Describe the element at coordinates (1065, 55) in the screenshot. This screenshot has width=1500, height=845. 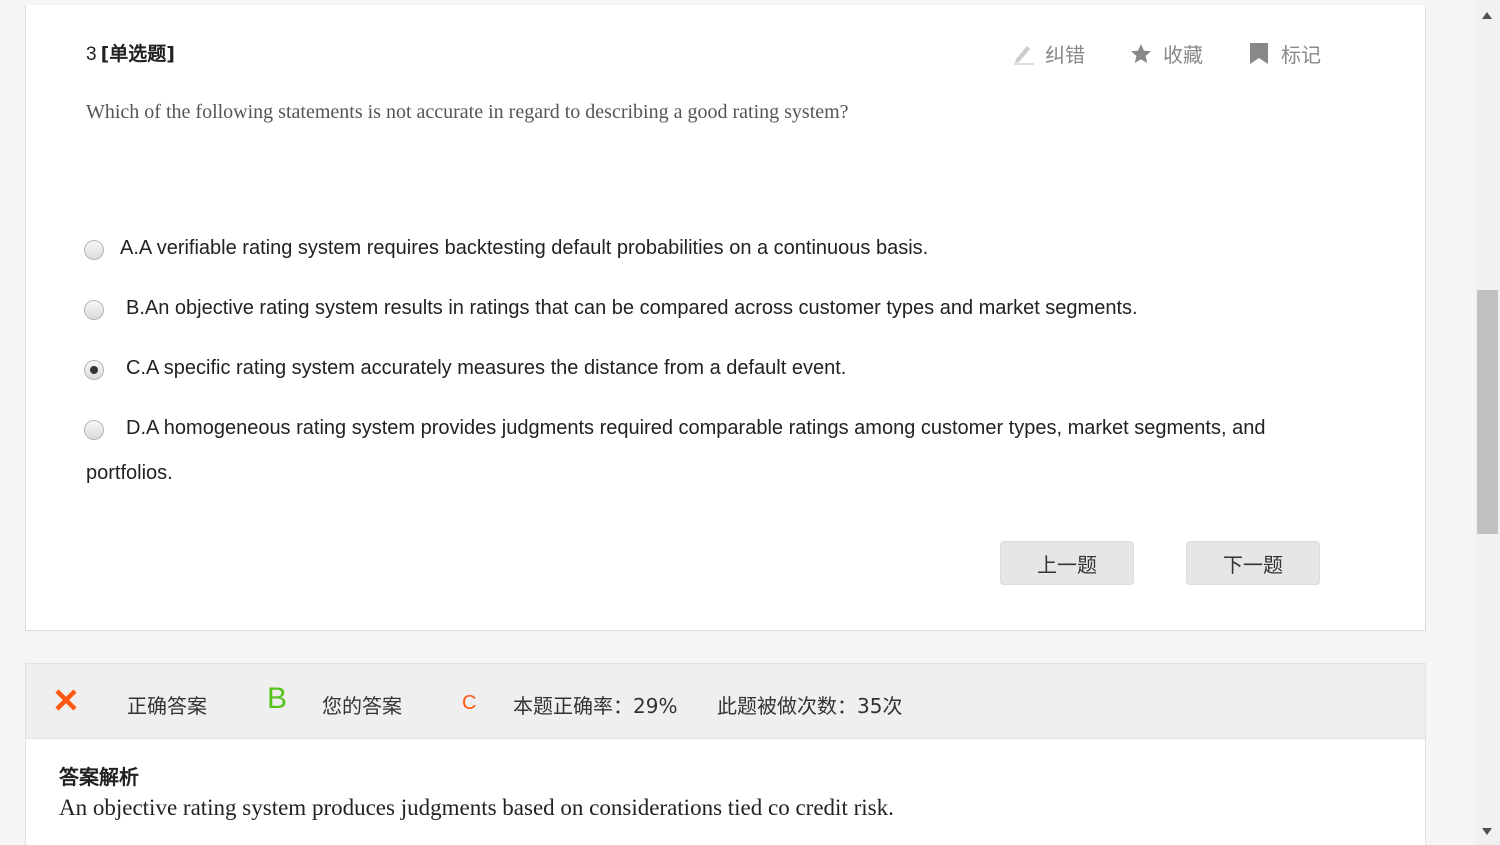
I see `report-error-label: 纠错` at that location.